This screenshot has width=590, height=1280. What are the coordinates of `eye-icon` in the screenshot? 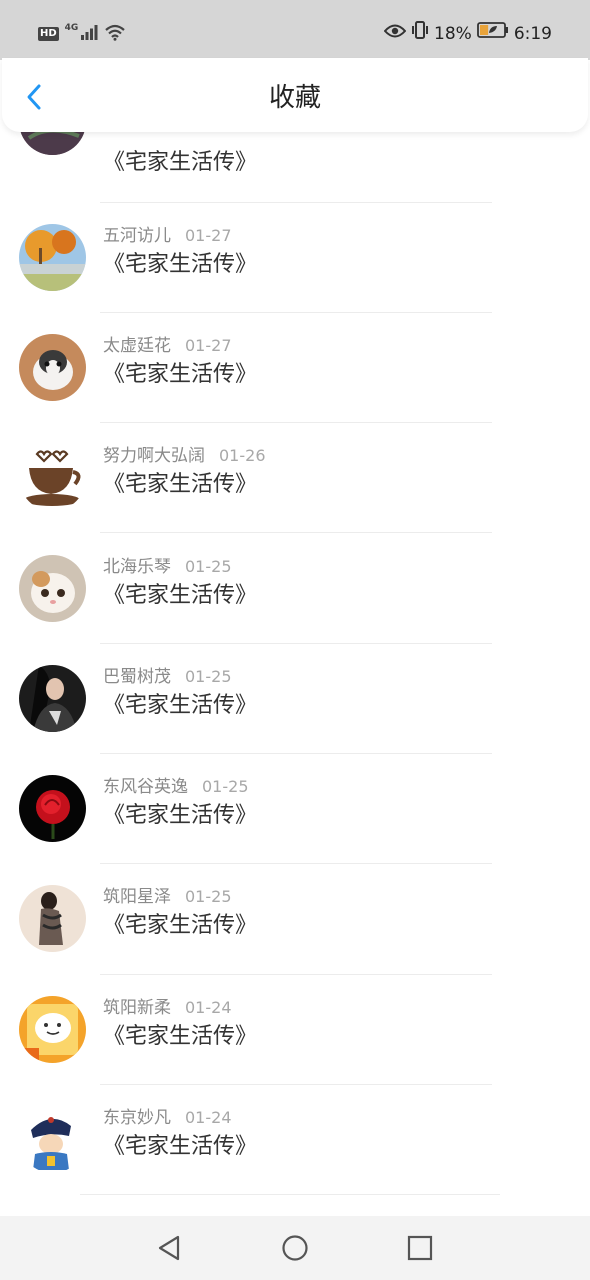 It's located at (395, 34).